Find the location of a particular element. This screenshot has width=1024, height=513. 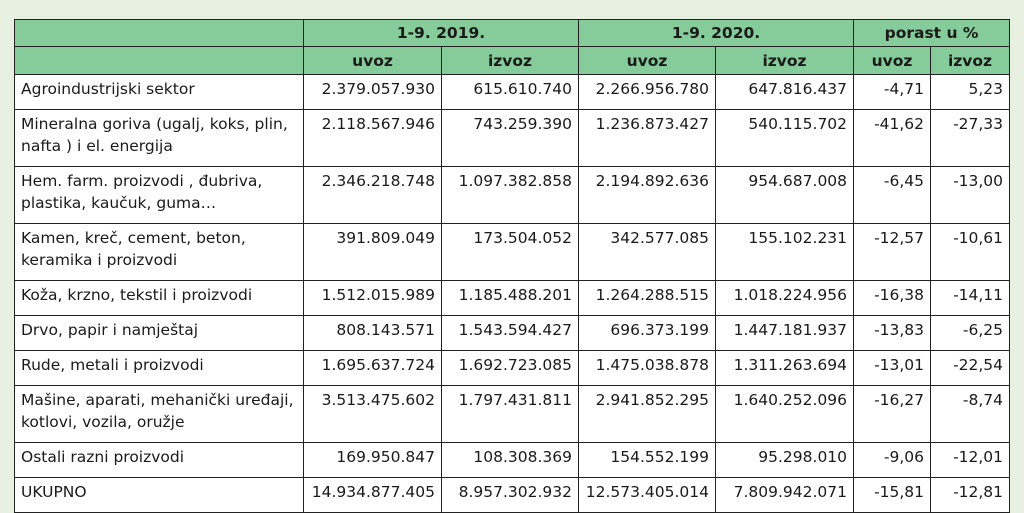

row-label: Koža, krzno, tekstil i proizvodi is located at coordinates (159, 298).